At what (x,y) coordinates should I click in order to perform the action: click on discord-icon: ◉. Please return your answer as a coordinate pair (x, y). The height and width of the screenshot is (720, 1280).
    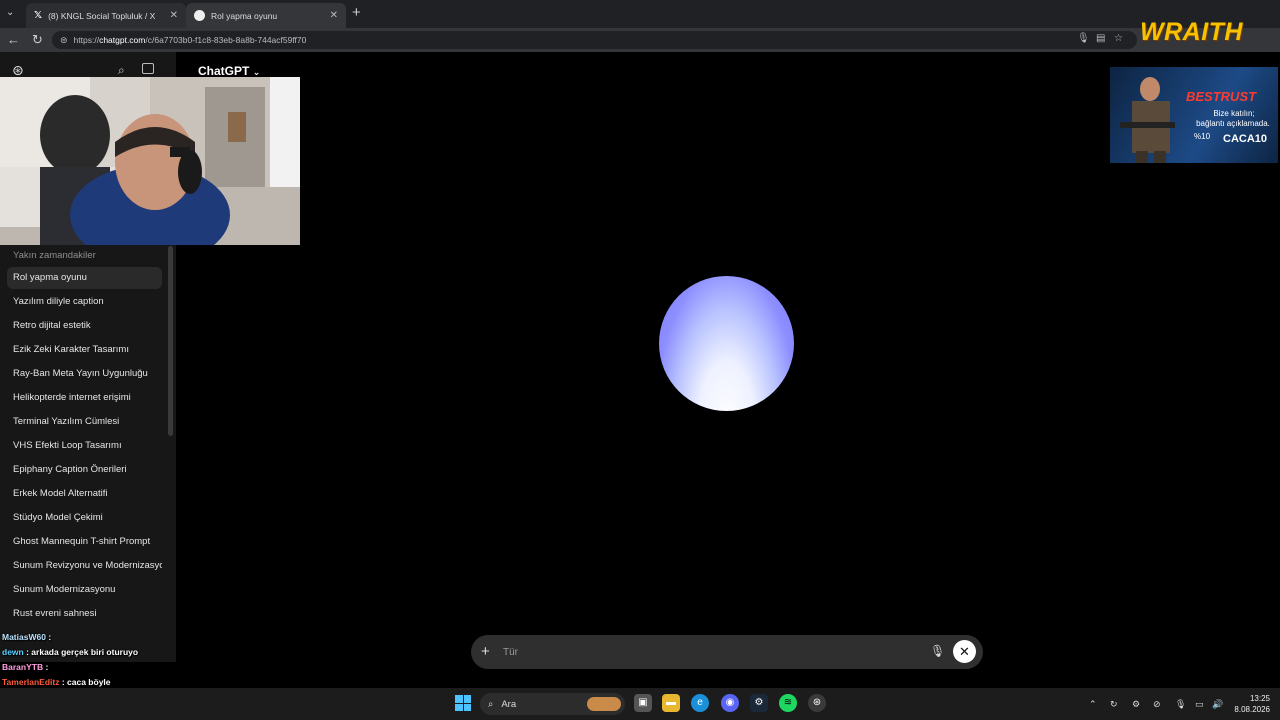
    Looking at the image, I should click on (730, 703).